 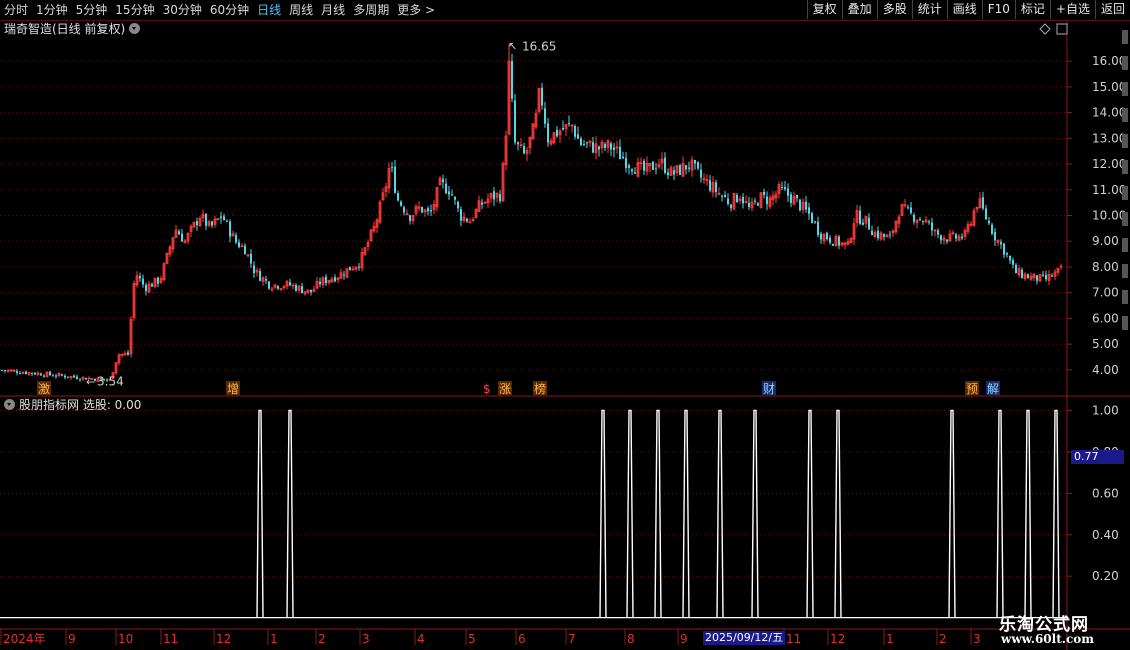 What do you see at coordinates (890, 639) in the screenshot?
I see `xaxis-label: 1` at bounding box center [890, 639].